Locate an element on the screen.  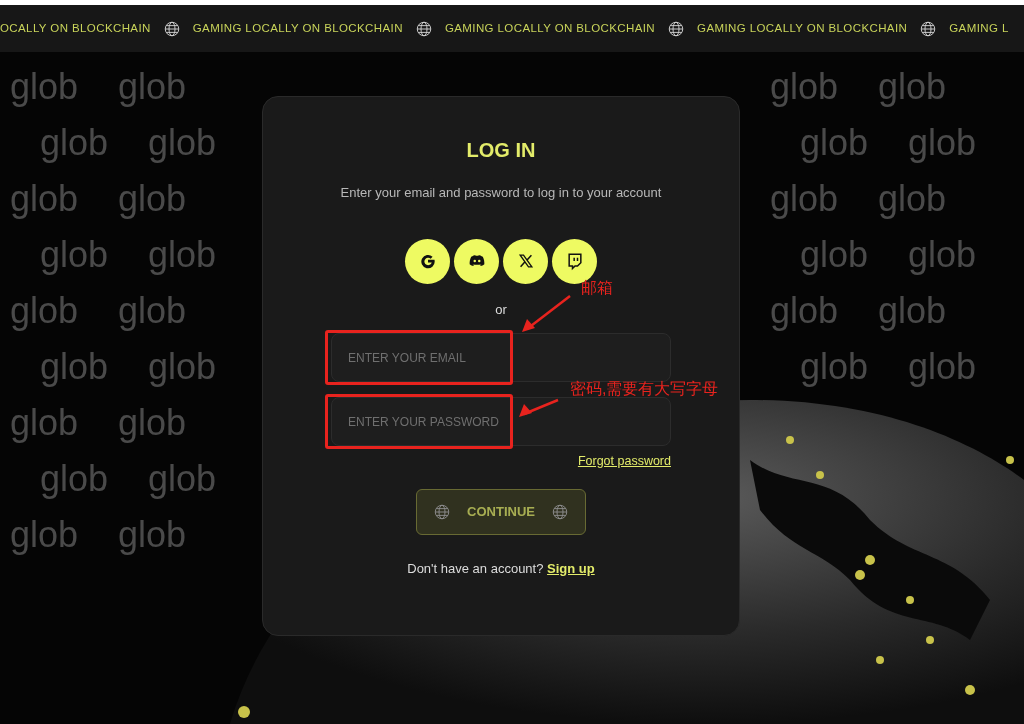
signup-prompt: Don't have an account? Sign up is located at coordinates (501, 568).